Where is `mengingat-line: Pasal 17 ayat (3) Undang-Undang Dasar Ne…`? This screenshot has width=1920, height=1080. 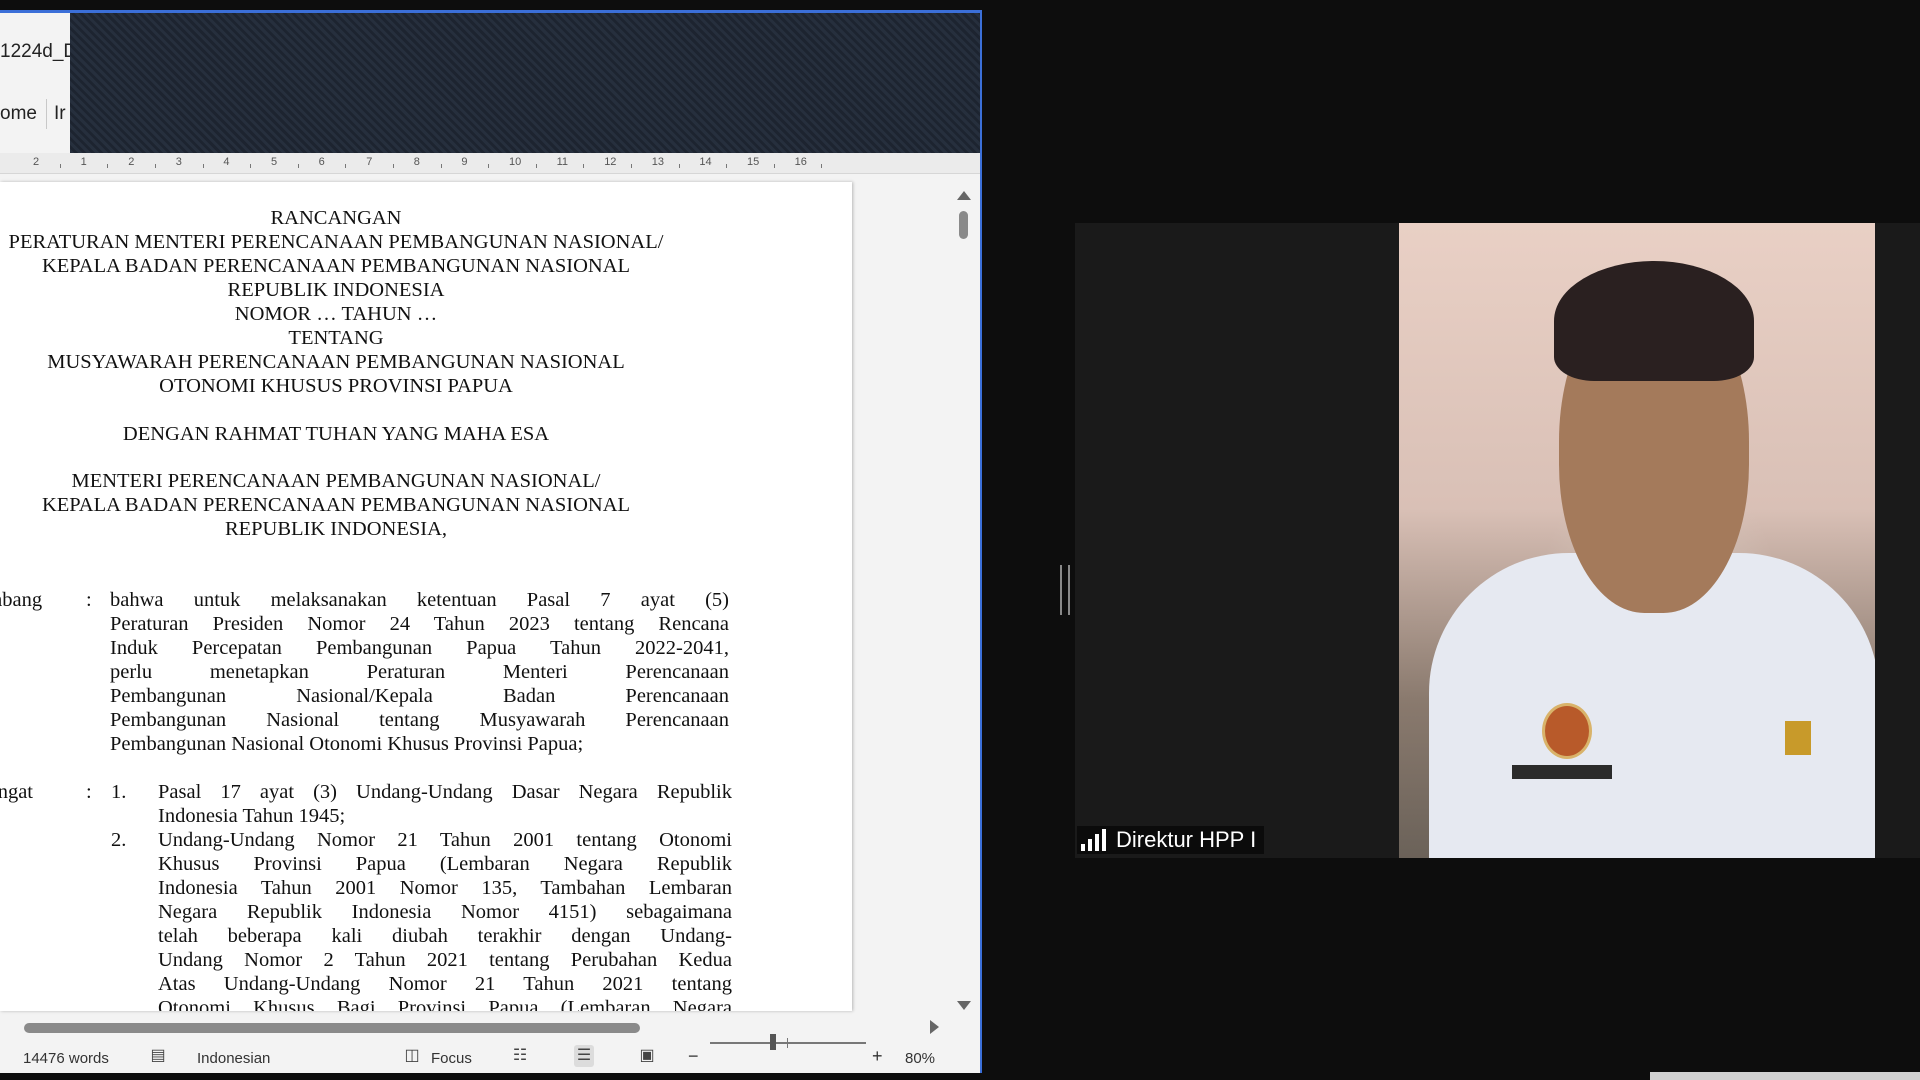 mengingat-line: Pasal 17 ayat (3) Undang-Undang Dasar Ne… is located at coordinates (445, 792).